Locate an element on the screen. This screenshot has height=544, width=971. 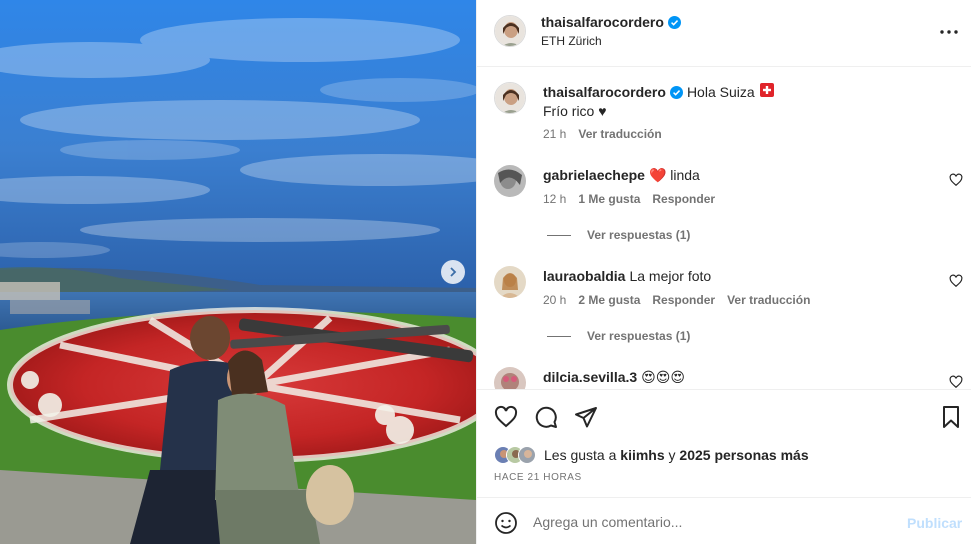
likes-summary: Les gusta a kiimhs y 2025 personas más is located at coordinates (651, 455).